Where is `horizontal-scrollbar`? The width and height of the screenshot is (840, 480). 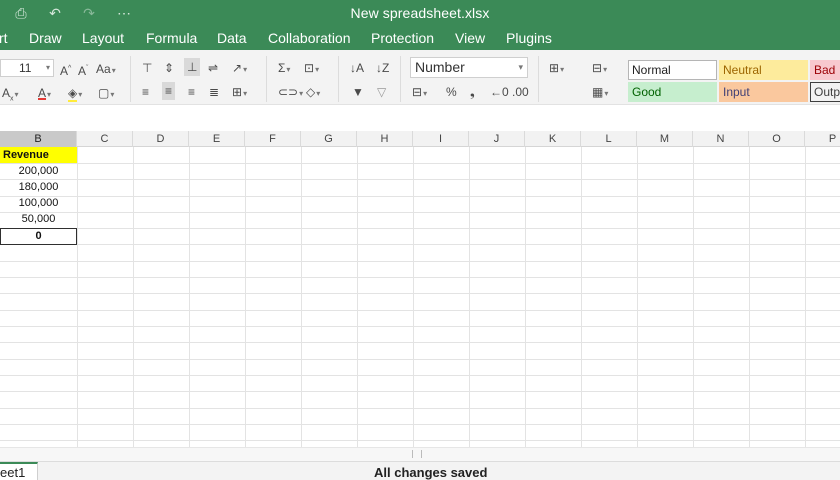 horizontal-scrollbar is located at coordinates (420, 454).